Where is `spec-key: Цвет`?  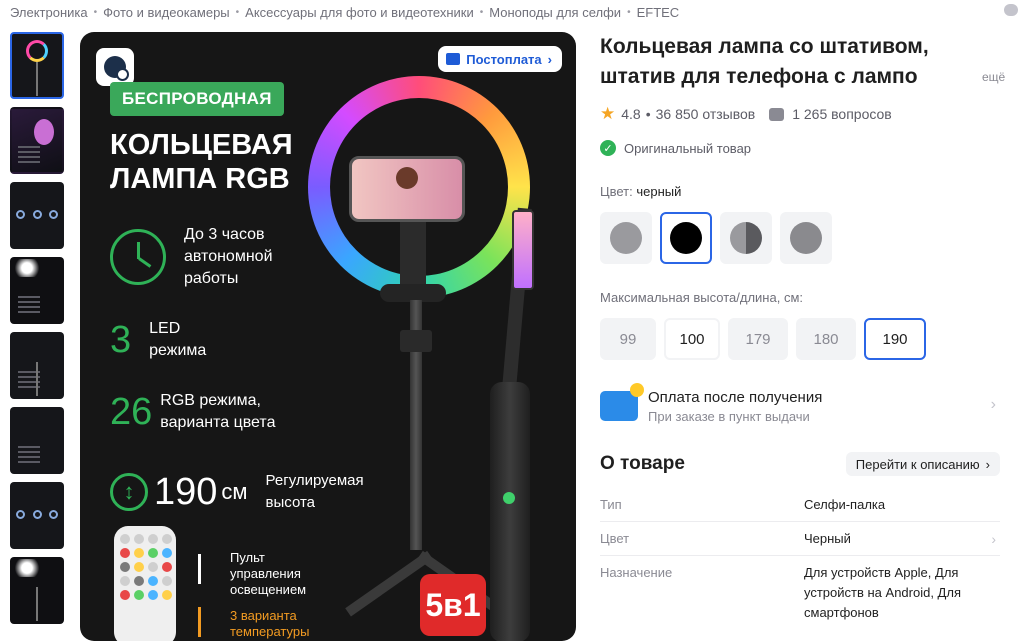
spec-key: Цвет is located at coordinates (615, 538).